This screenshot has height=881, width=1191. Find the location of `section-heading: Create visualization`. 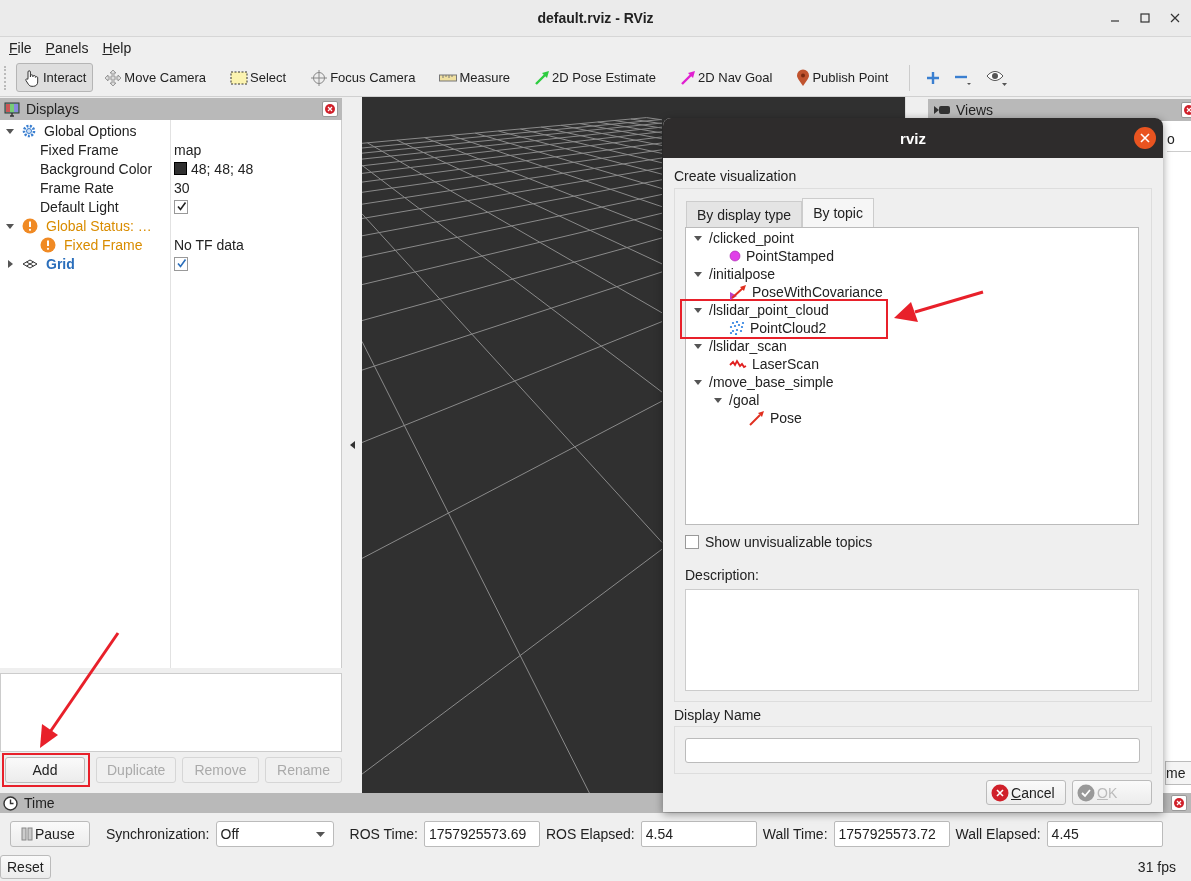

section-heading: Create visualization is located at coordinates (736, 176).